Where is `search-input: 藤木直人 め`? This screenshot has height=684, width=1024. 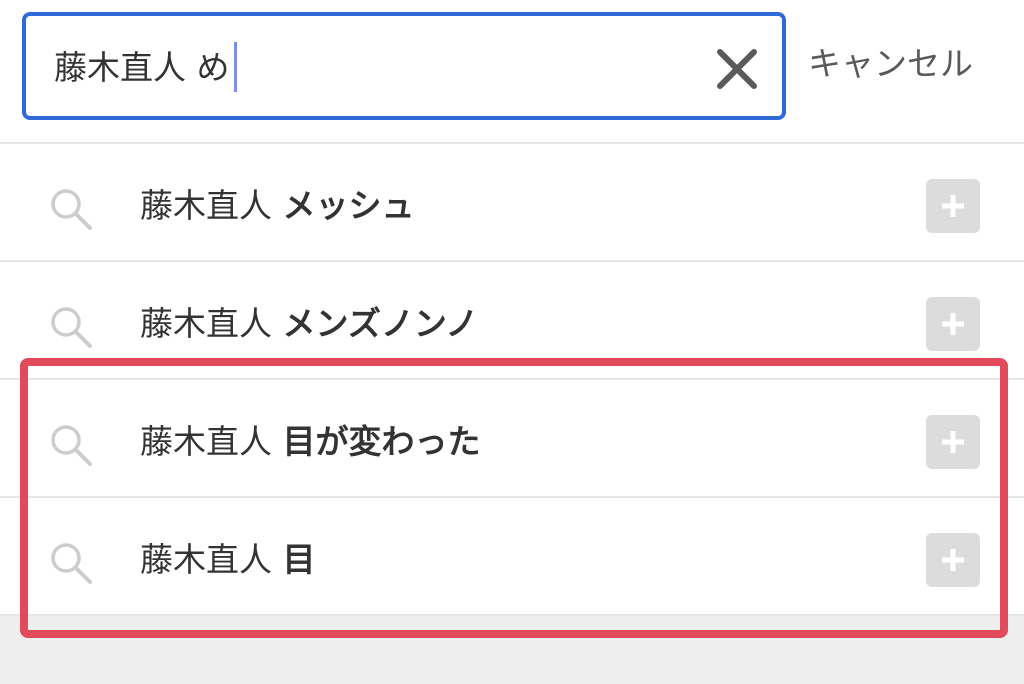 search-input: 藤木直人 め is located at coordinates (404, 66).